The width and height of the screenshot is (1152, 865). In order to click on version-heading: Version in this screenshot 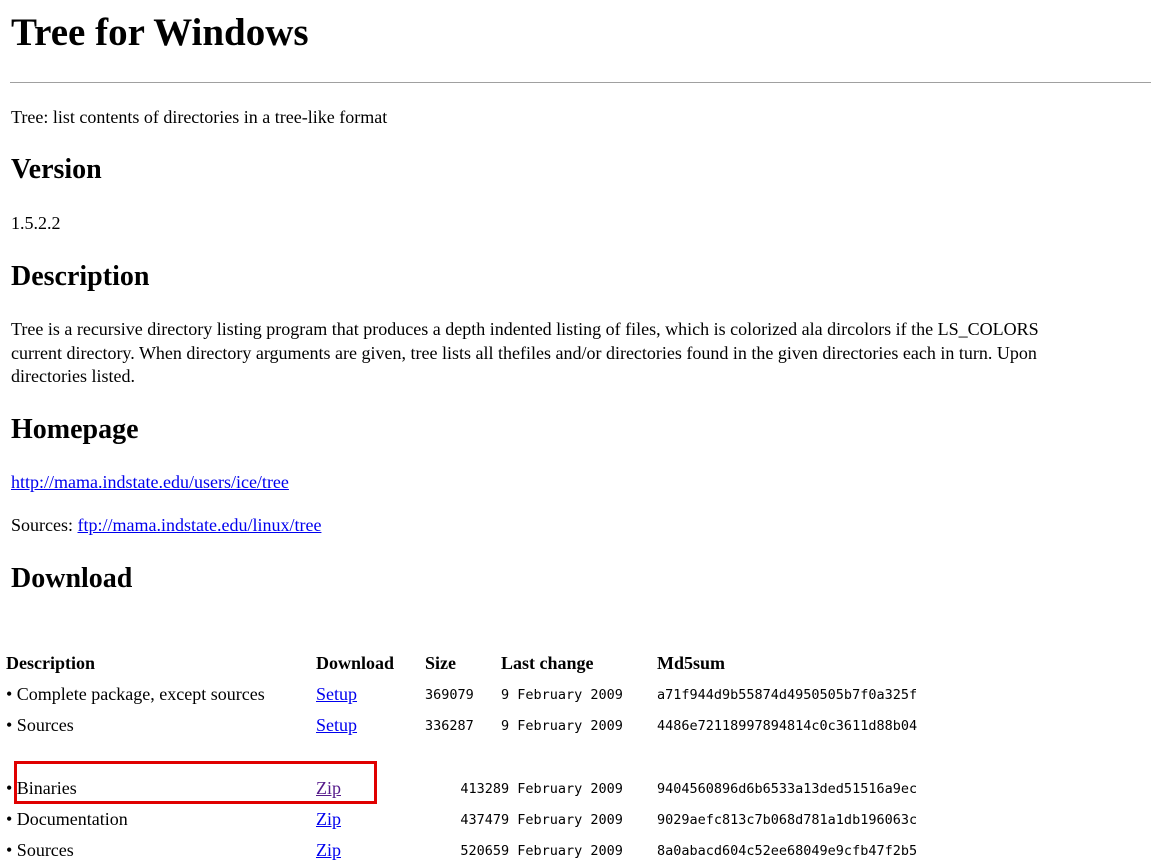, I will do `click(56, 169)`.